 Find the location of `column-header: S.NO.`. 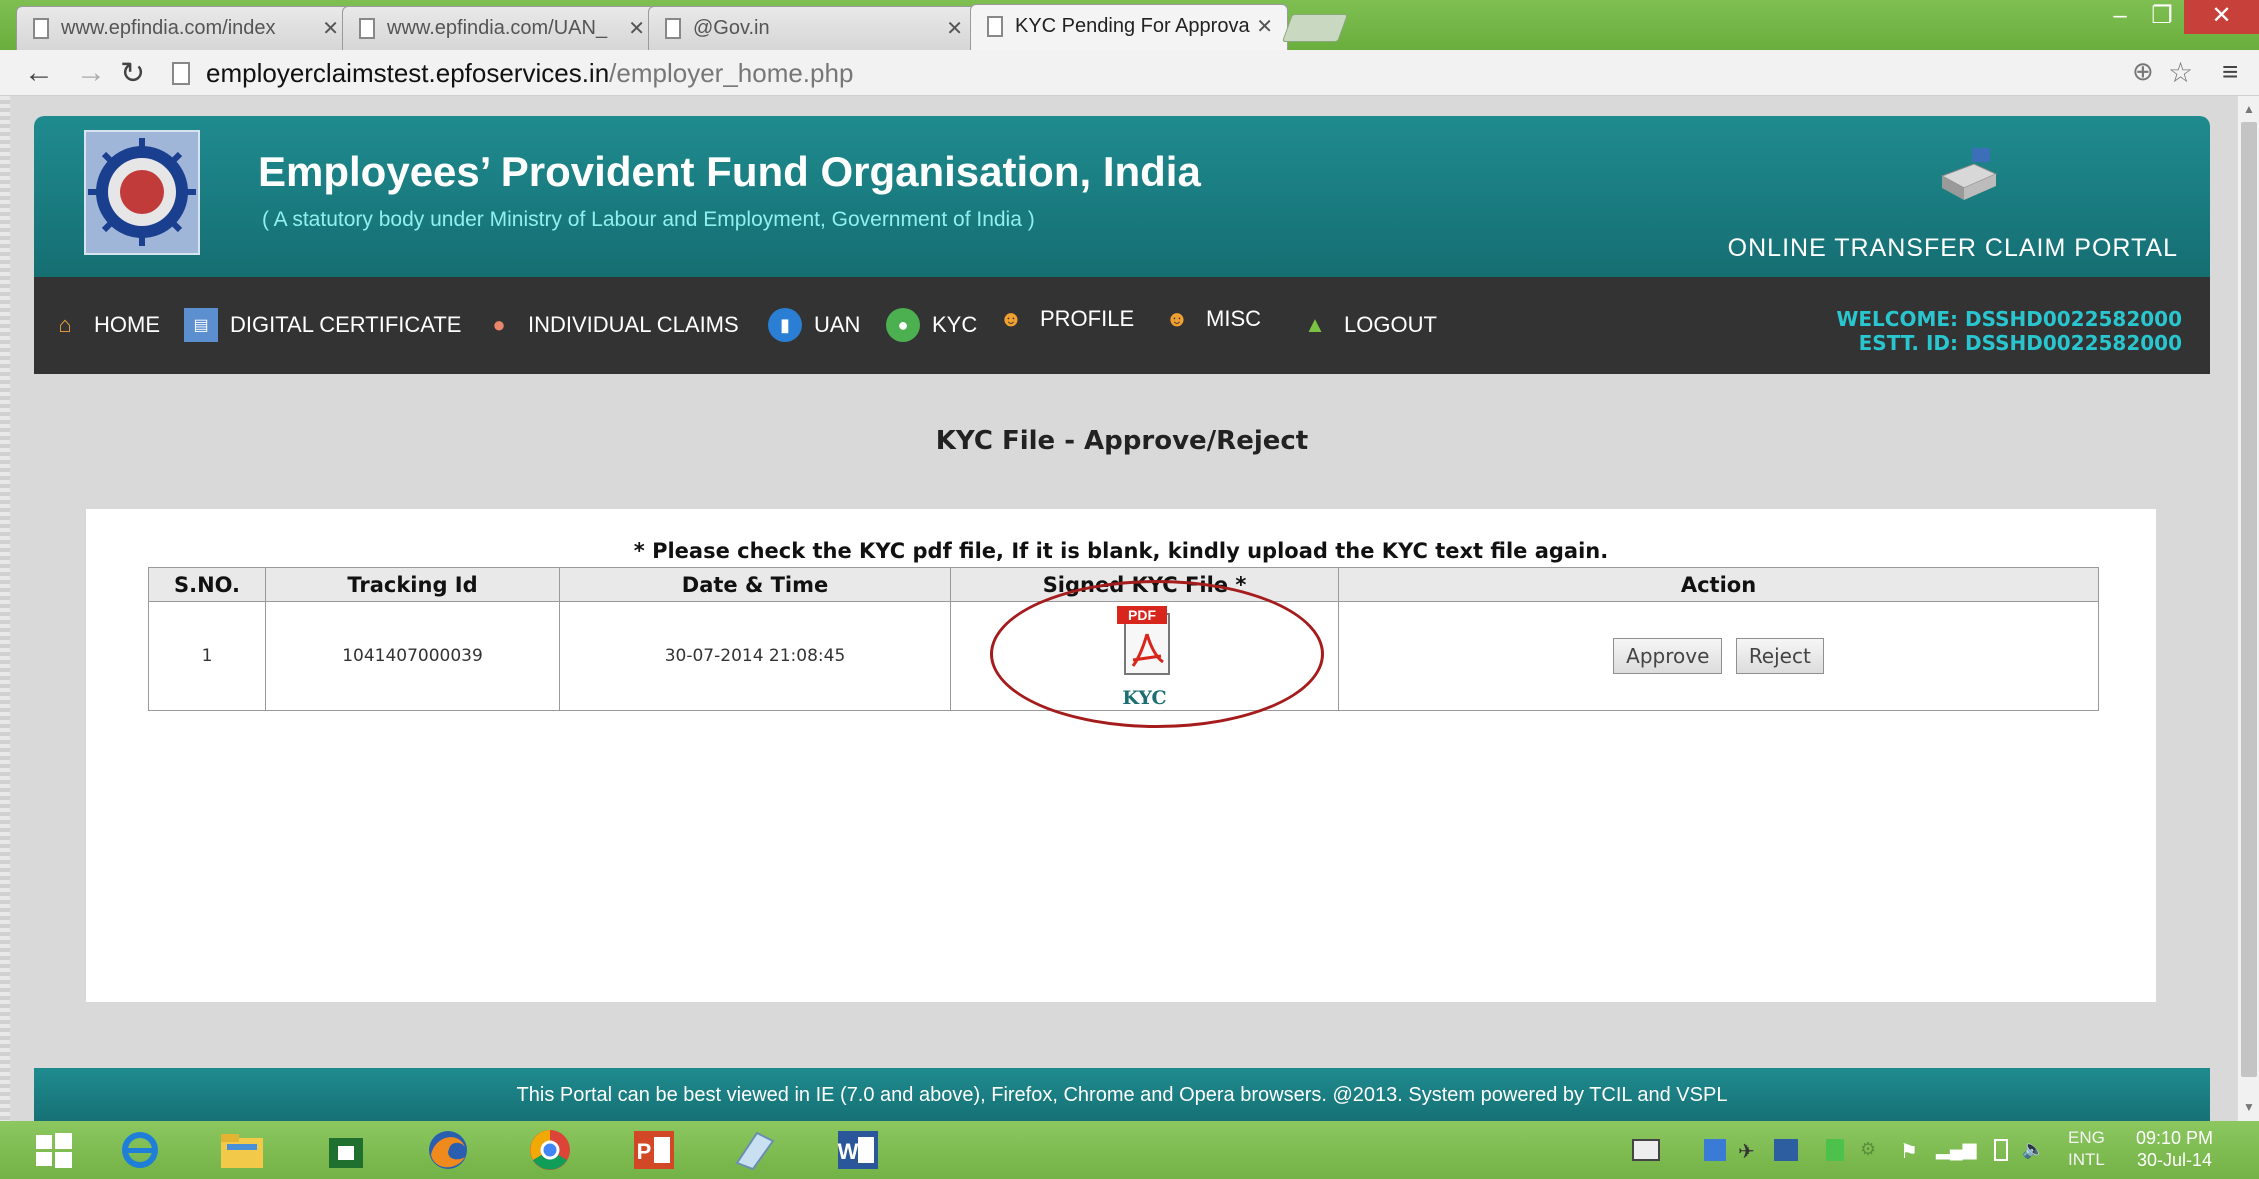

column-header: S.NO. is located at coordinates (207, 584).